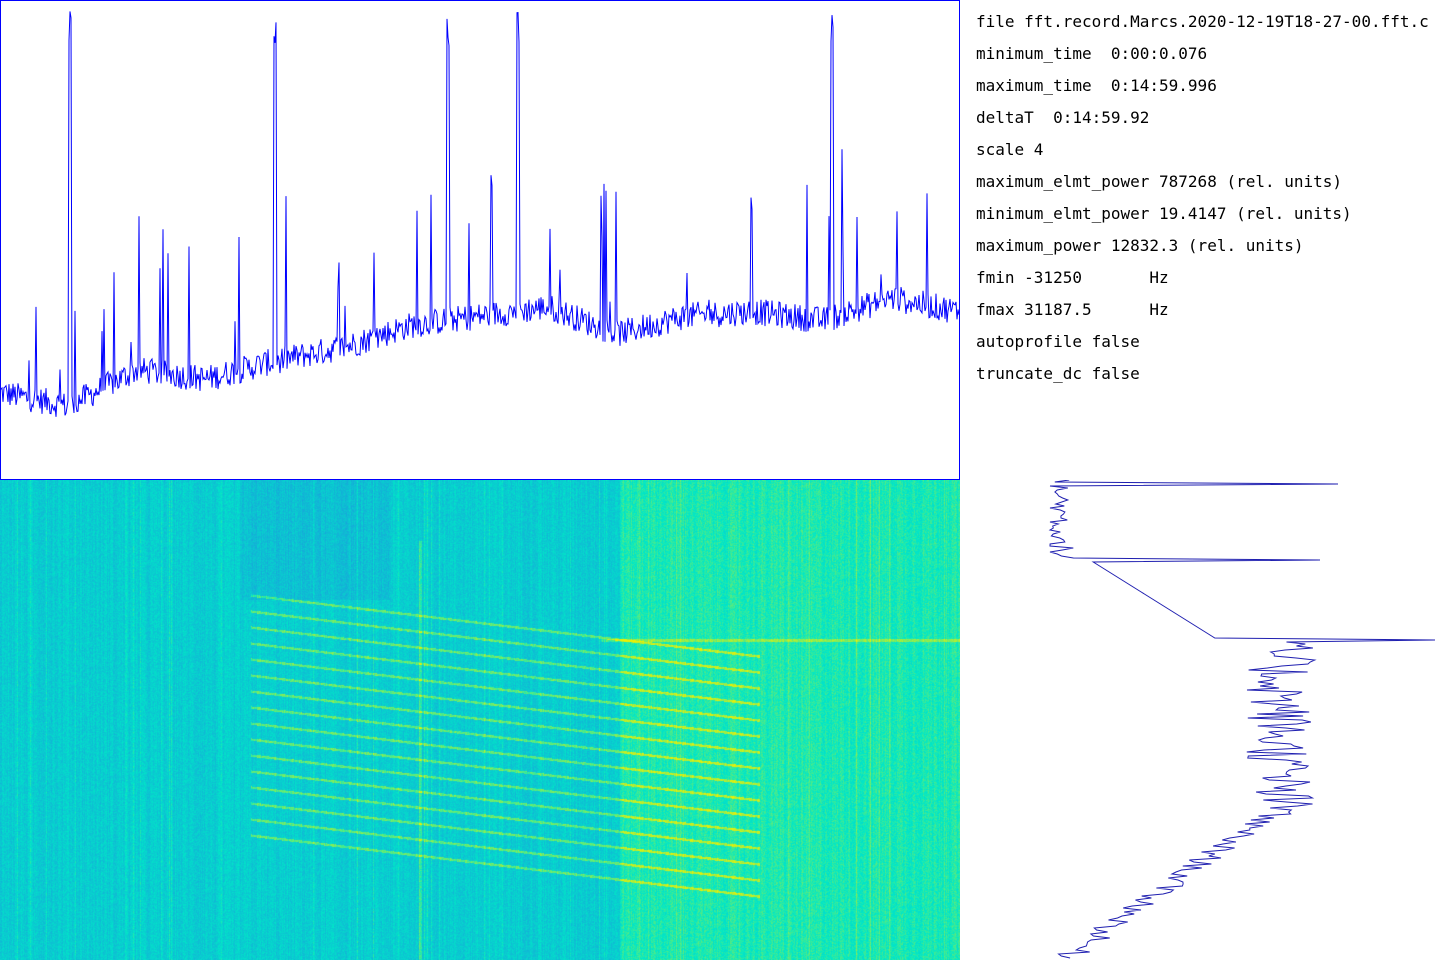 The width and height of the screenshot is (1440, 960). I want to click on info-truncate-dc: truncate_dc false, so click(1058, 373).